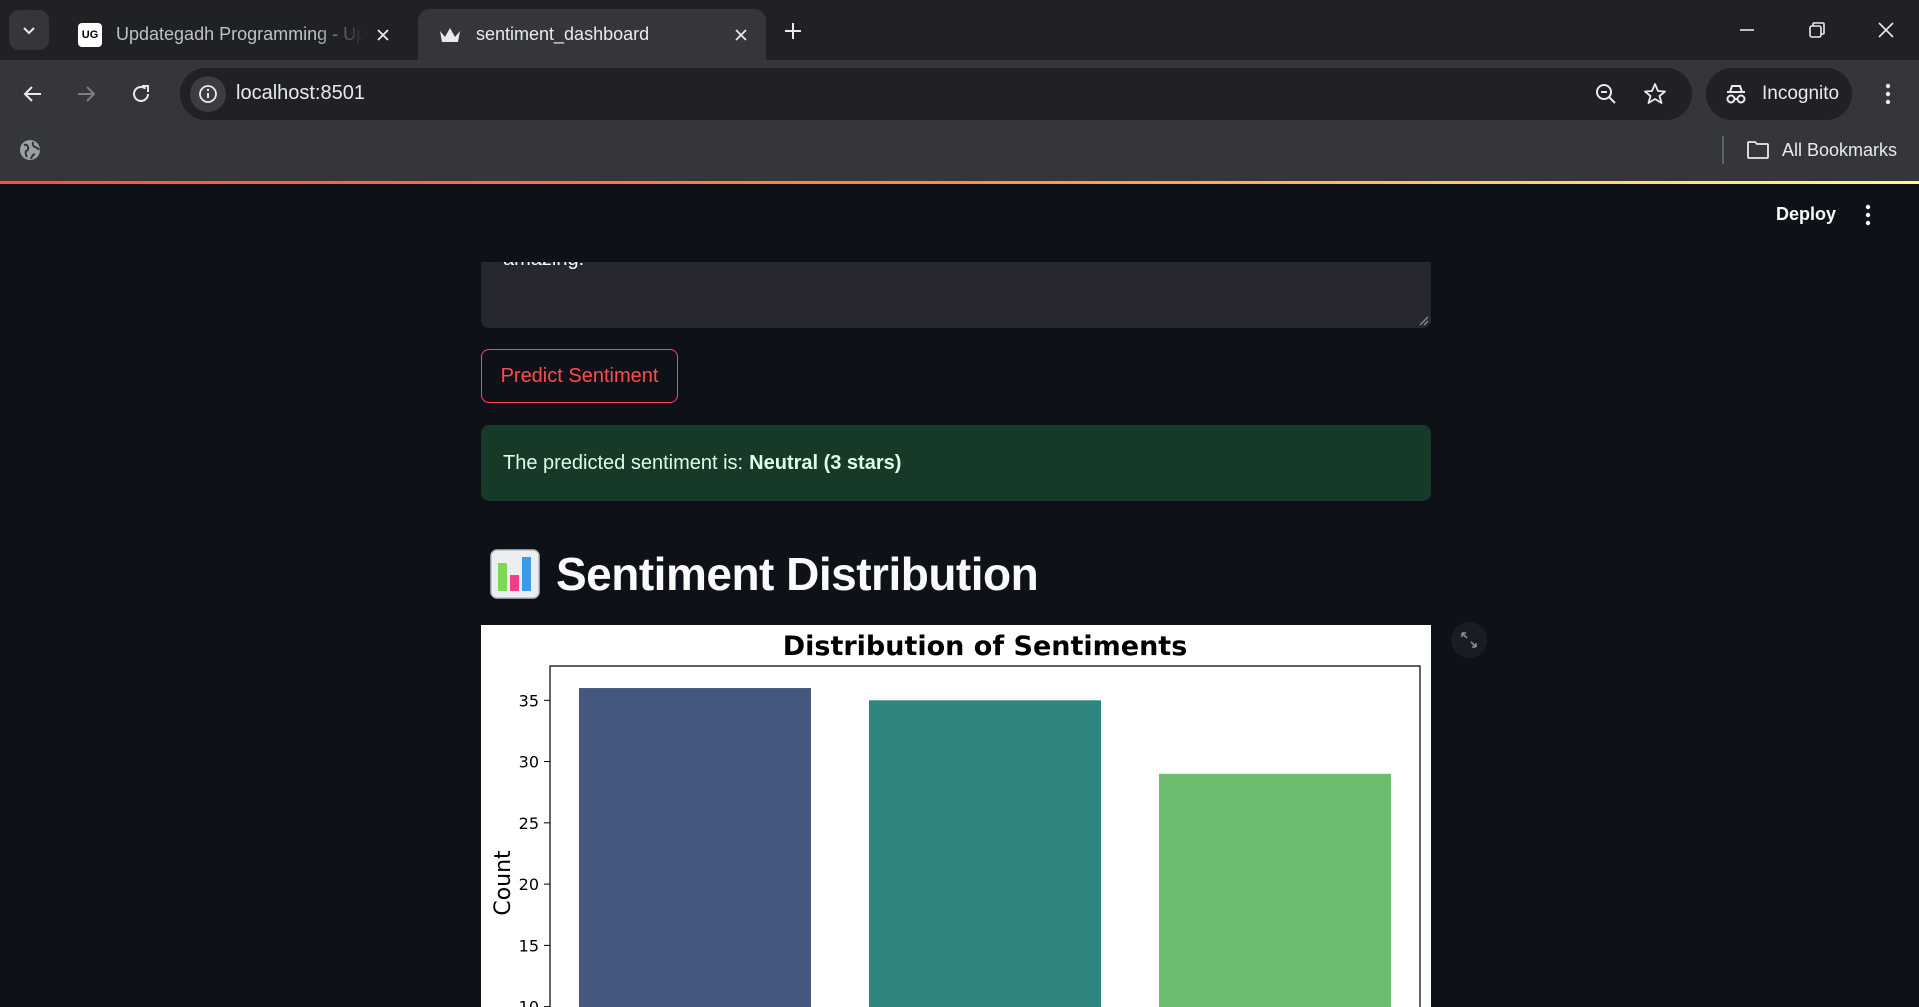 This screenshot has width=1919, height=1007. I want to click on y-tick-label: 25, so click(529, 823).